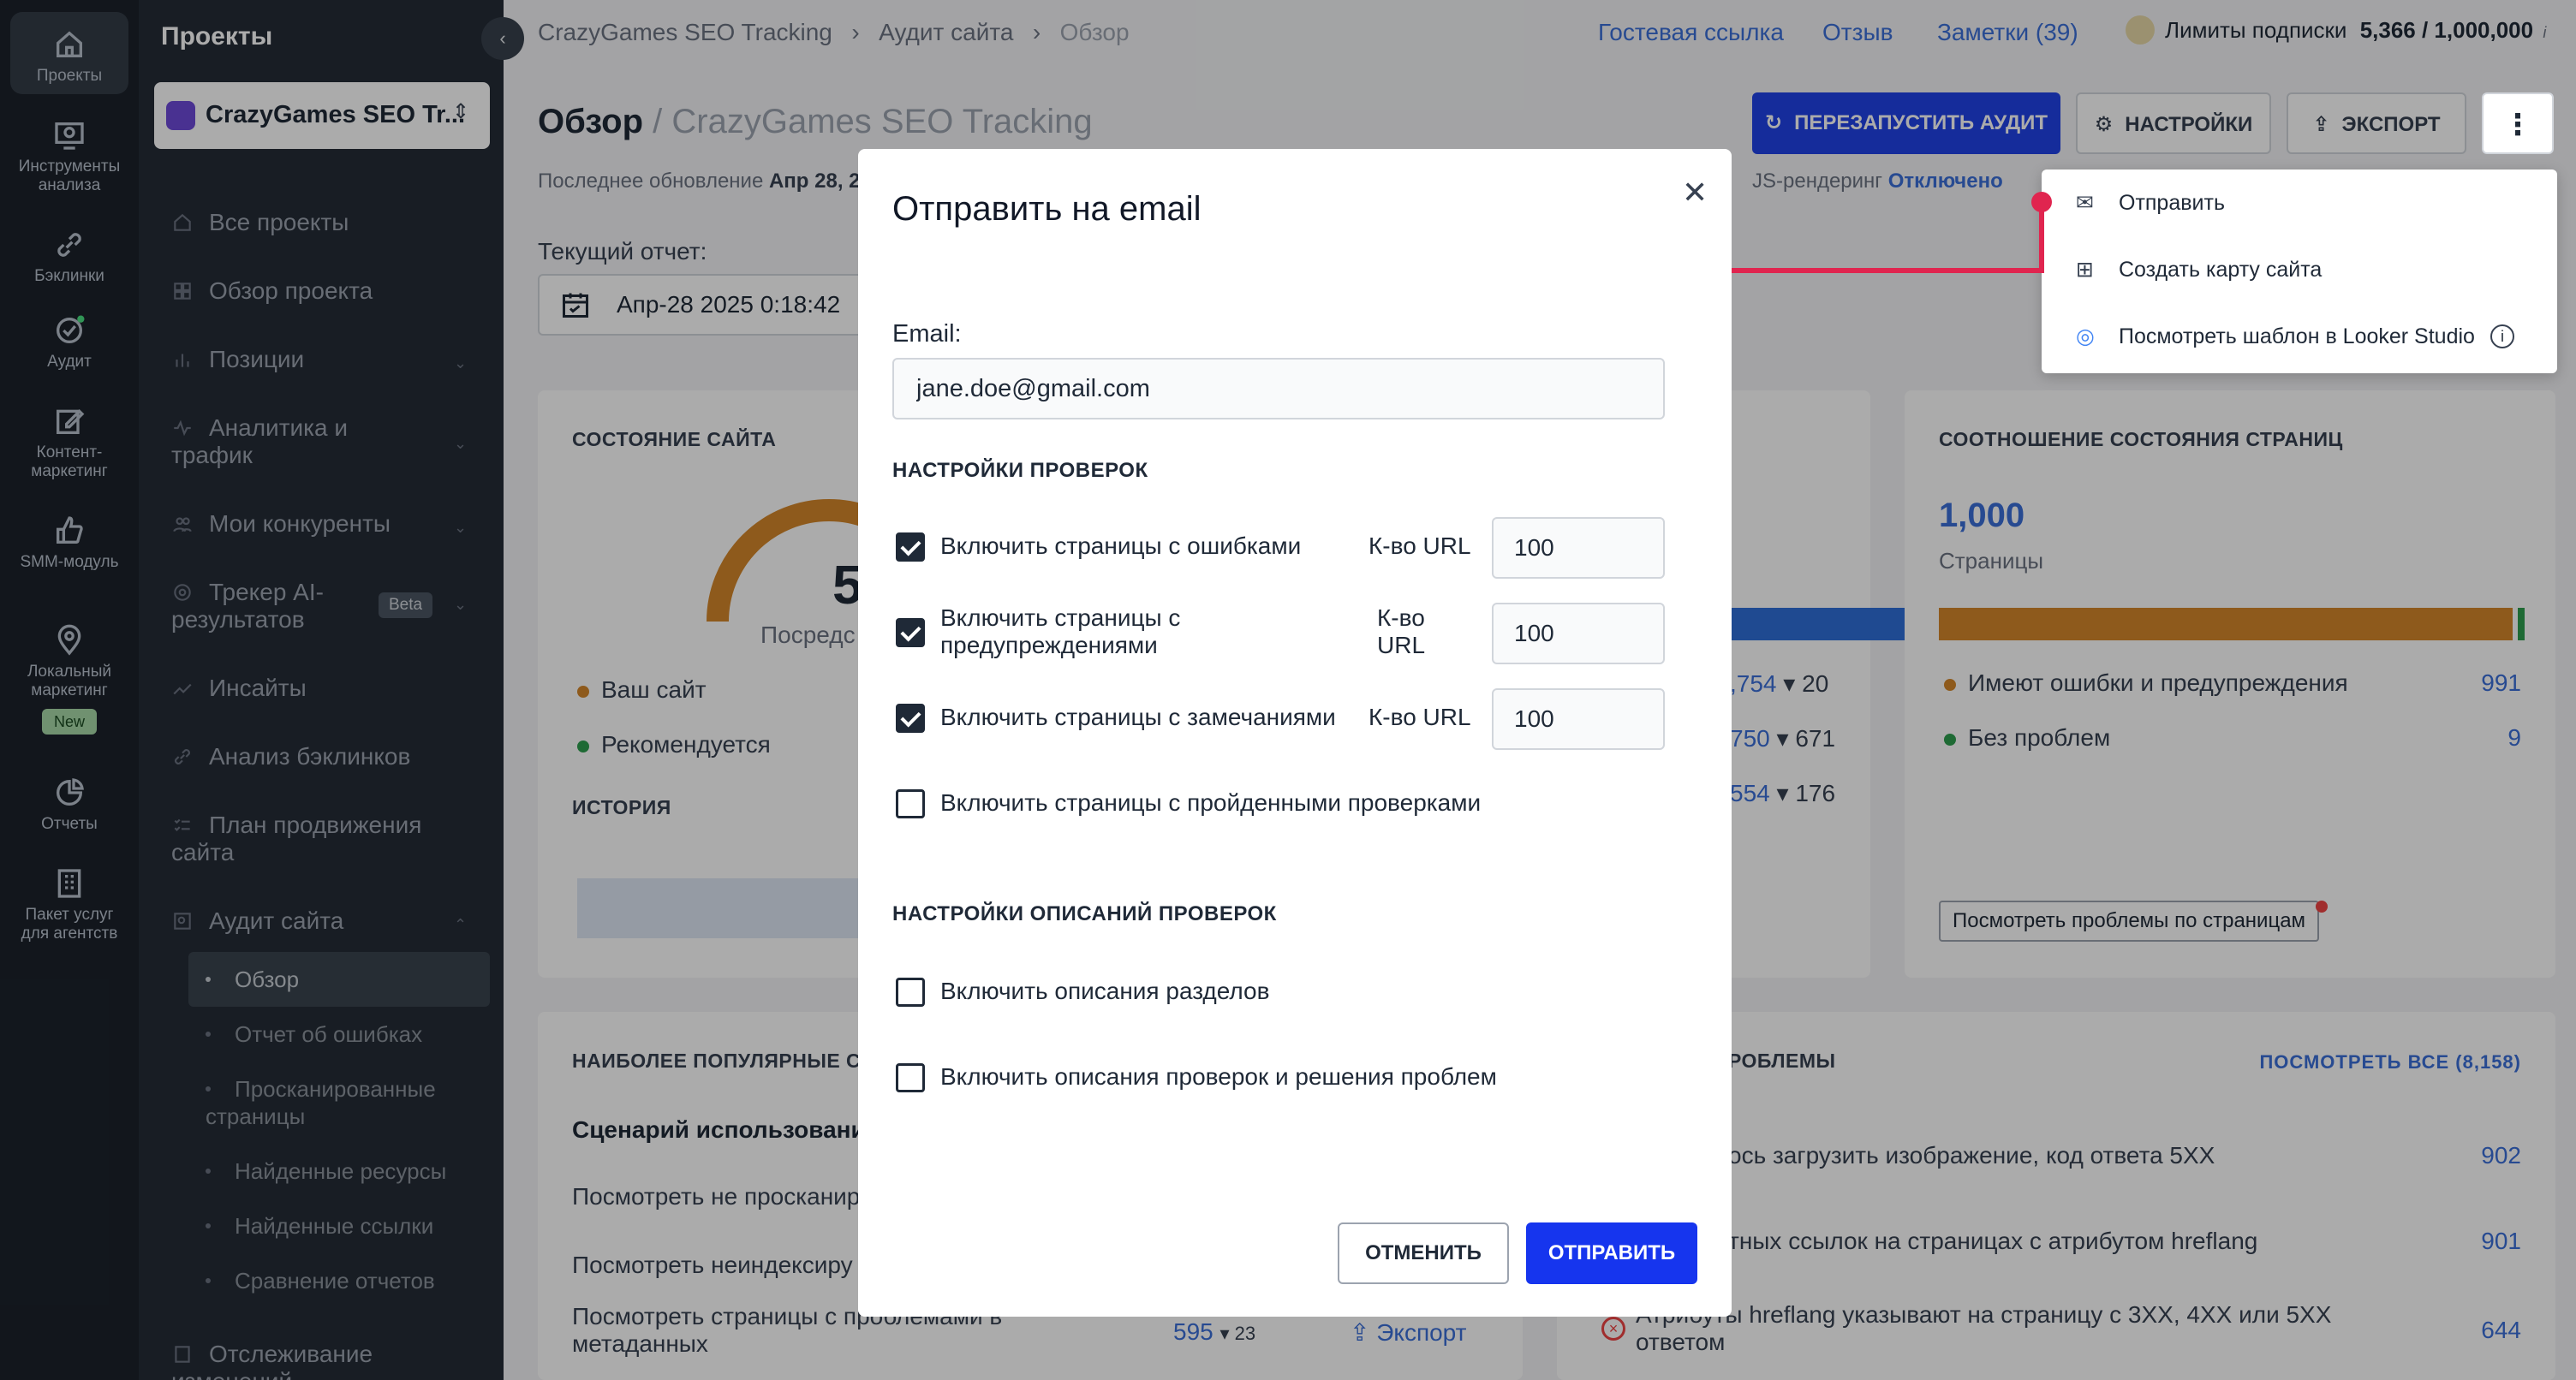  What do you see at coordinates (911, 803) in the screenshot?
I see `checkbox-passed-pages` at bounding box center [911, 803].